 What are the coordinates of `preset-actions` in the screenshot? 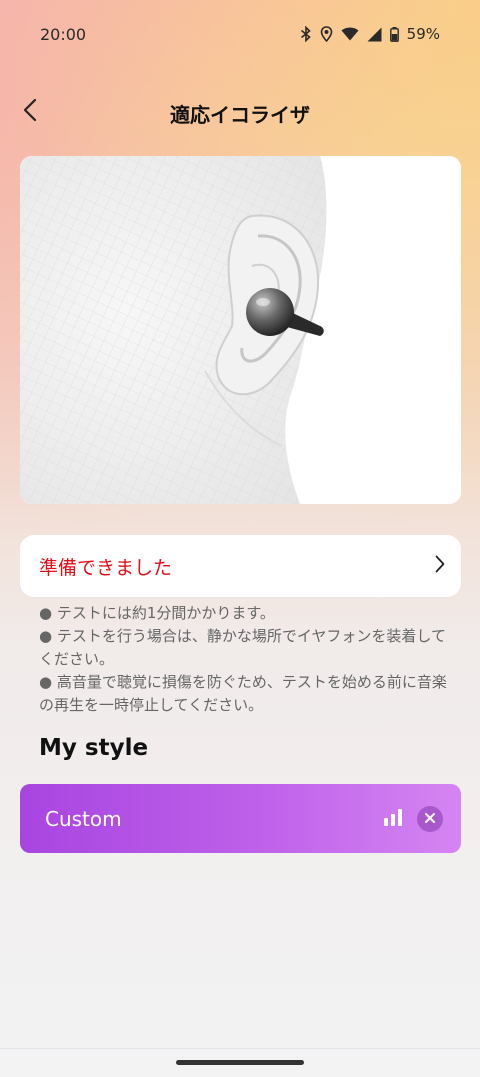 It's located at (413, 818).